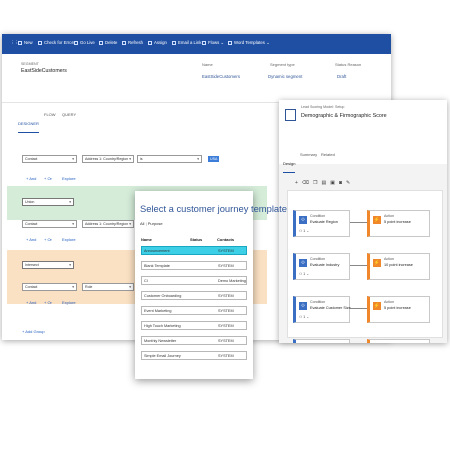 The height and width of the screenshot is (450, 450). What do you see at coordinates (225, 239) in the screenshot?
I see `column-contacts: Contacts` at bounding box center [225, 239].